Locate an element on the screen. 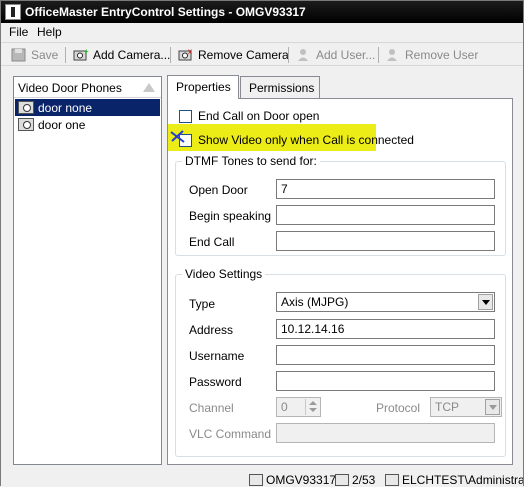 This screenshot has width=524, height=487. vlc-command-input is located at coordinates (385, 433).